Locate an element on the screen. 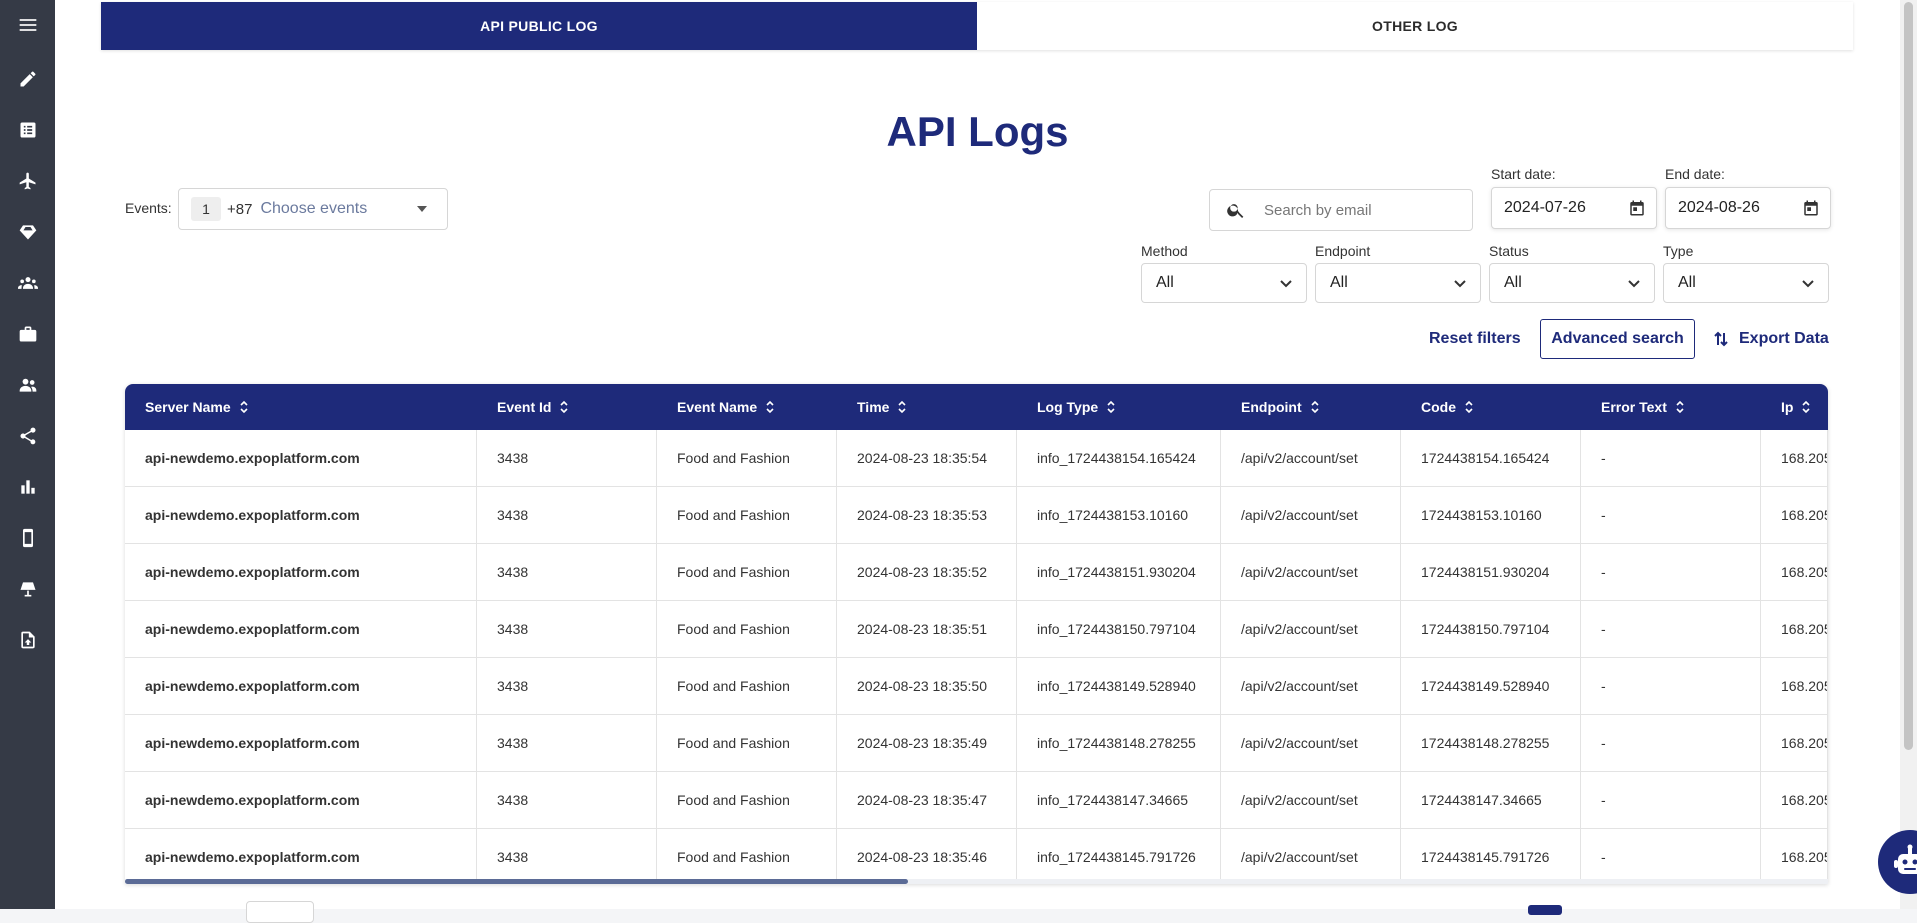 The image size is (1917, 923). more-events-count: +87 is located at coordinates (239, 209).